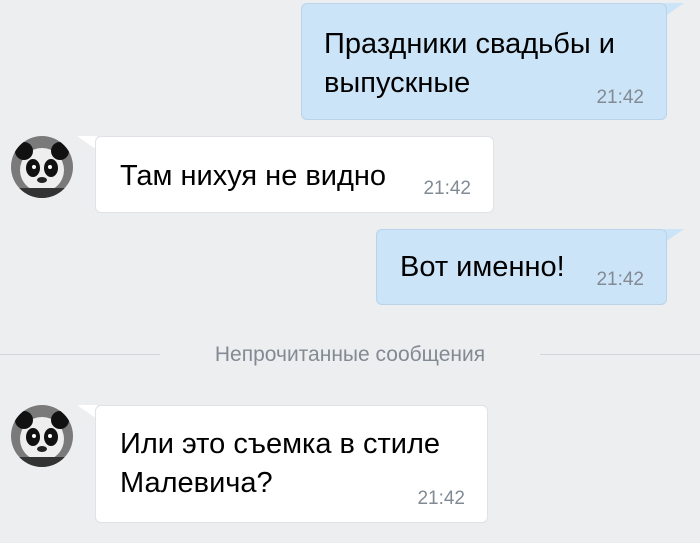 This screenshot has width=700, height=543. What do you see at coordinates (469, 63) in the screenshot?
I see `message-text: Праздники свадьбы и выпускные` at bounding box center [469, 63].